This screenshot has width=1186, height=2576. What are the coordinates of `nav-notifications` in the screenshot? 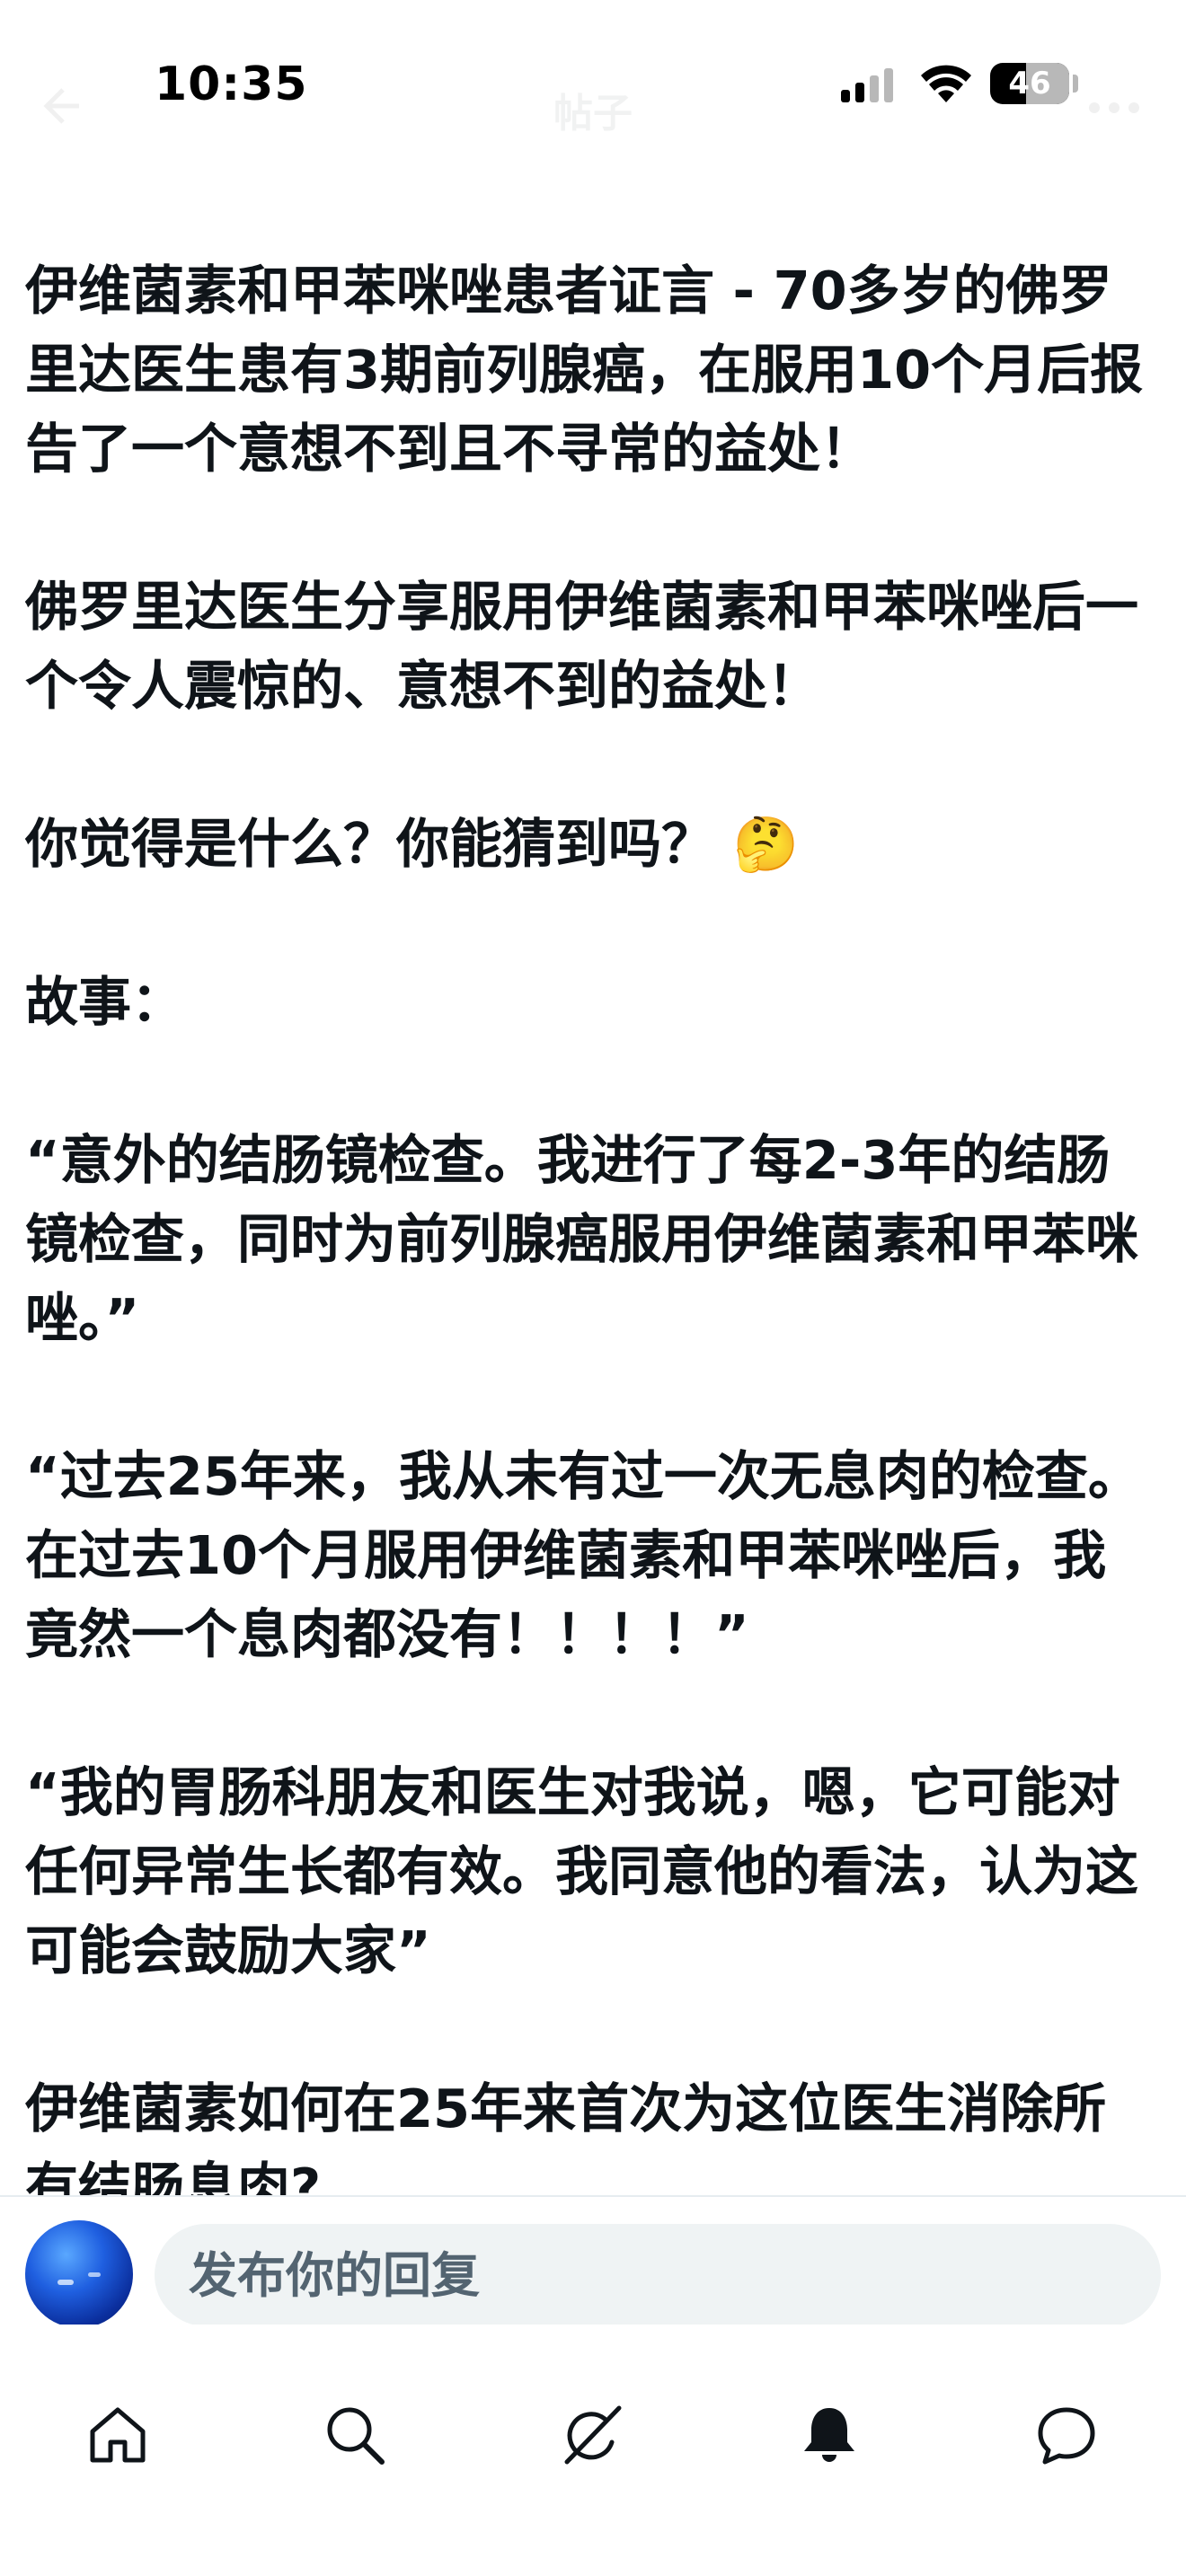 It's located at (829, 2435).